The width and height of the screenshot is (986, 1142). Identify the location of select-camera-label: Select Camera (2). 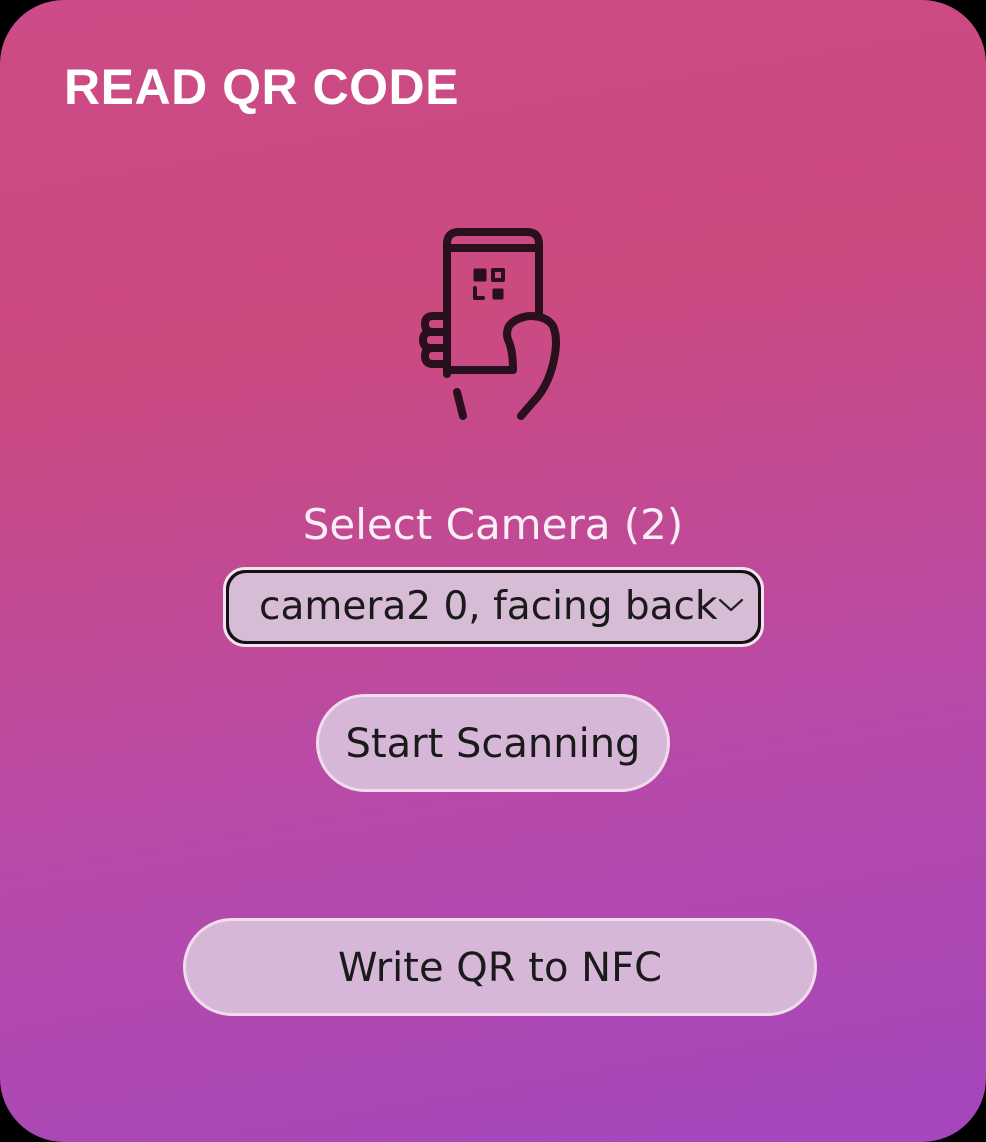
(493, 524).